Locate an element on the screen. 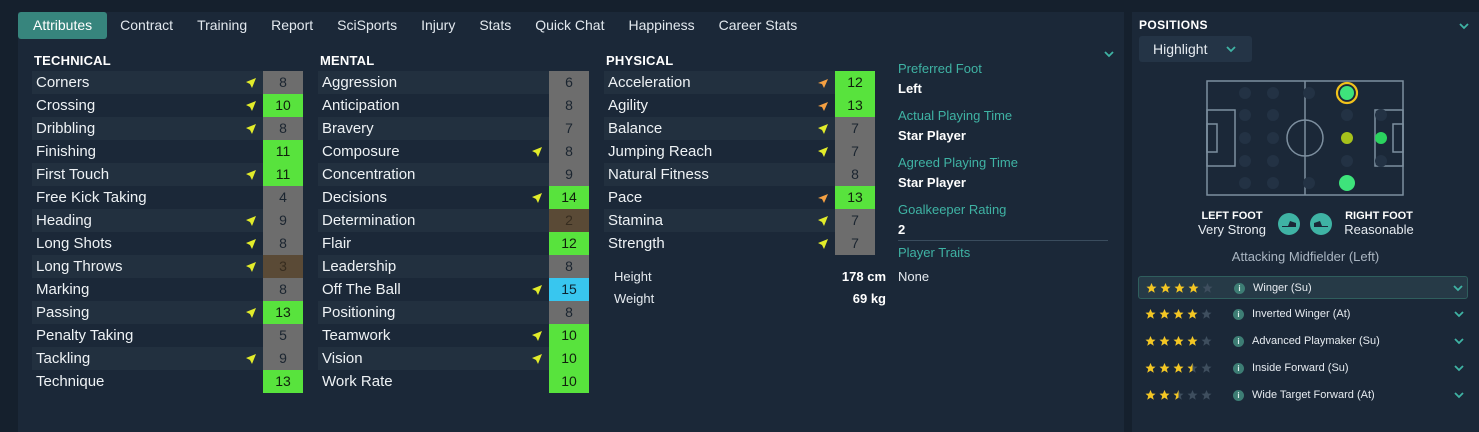 The height and width of the screenshot is (432, 1479). tab-quick-chat: Quick Chat is located at coordinates (569, 25).